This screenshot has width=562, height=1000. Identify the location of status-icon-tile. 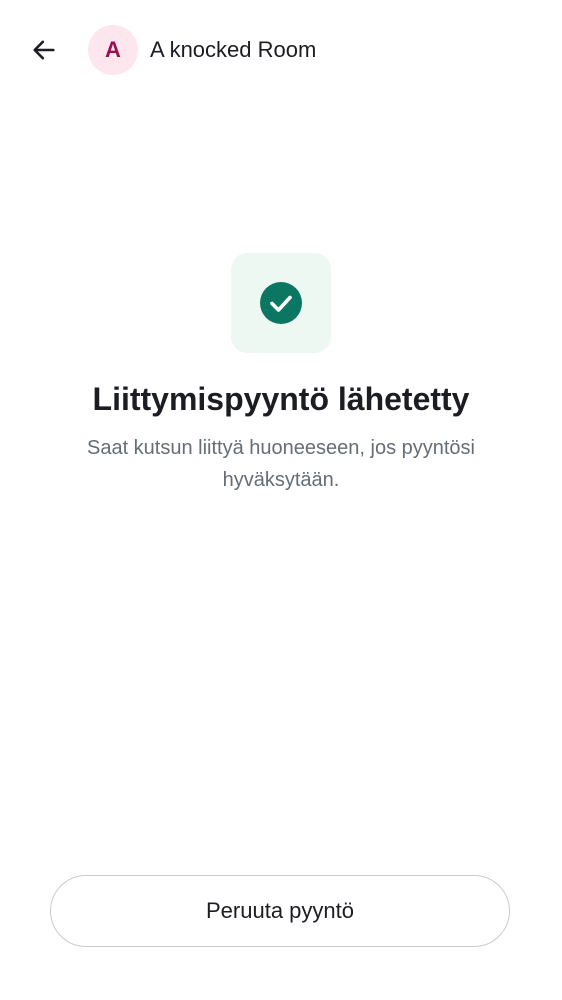
(281, 303).